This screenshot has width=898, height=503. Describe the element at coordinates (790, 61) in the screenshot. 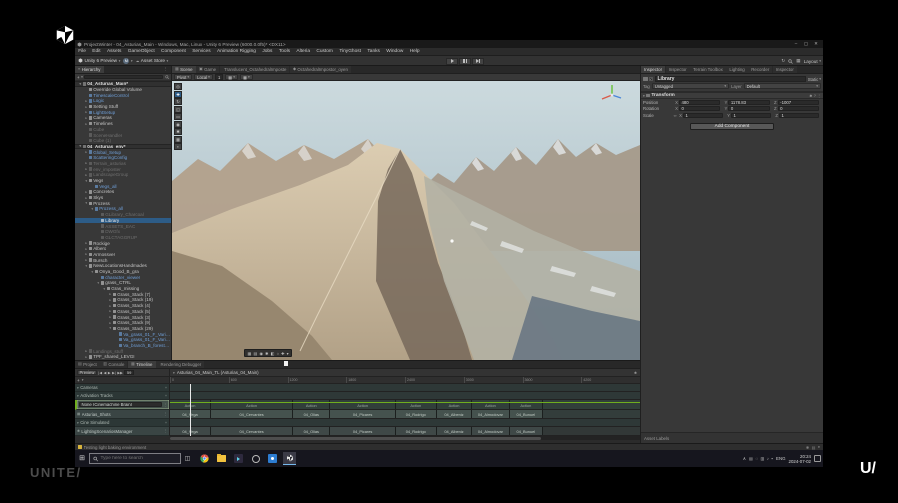

I see `search-icon` at that location.